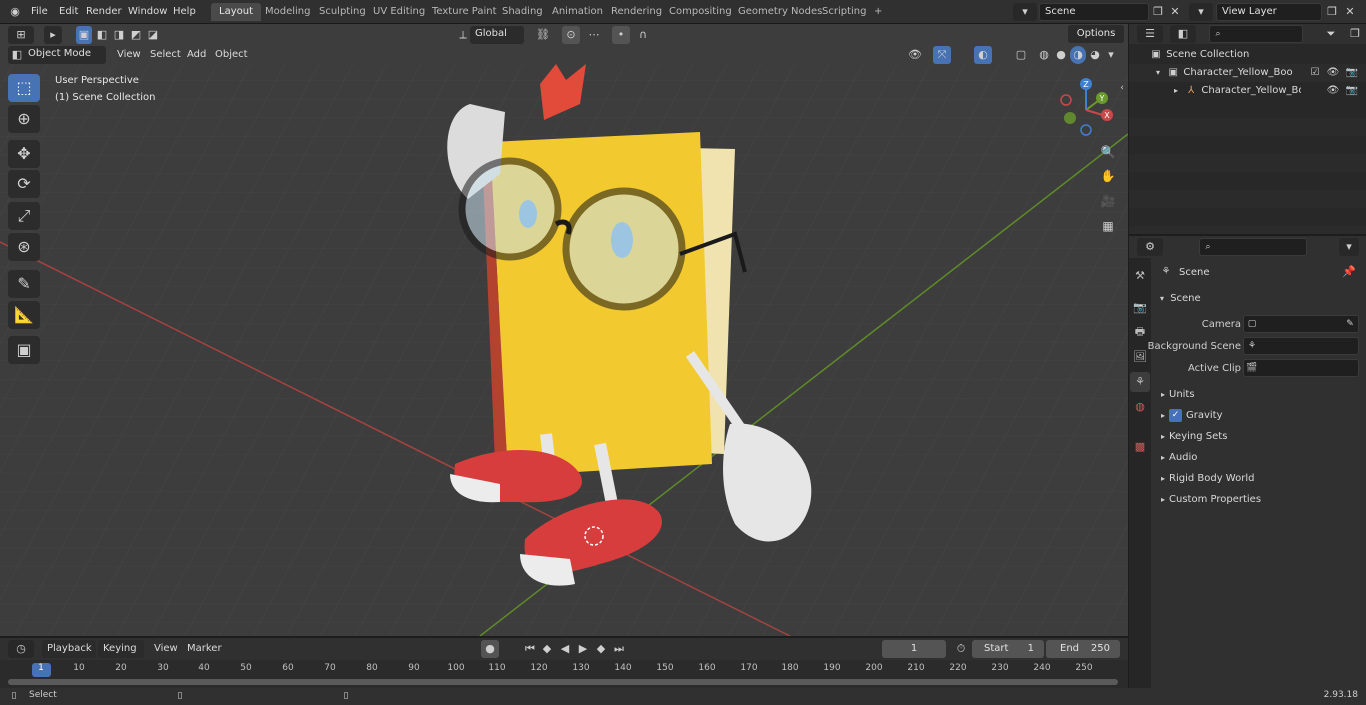  Describe the element at coordinates (1261, 436) in the screenshot. I see `keying-sets-panel-header: ▸ Keying Sets` at that location.